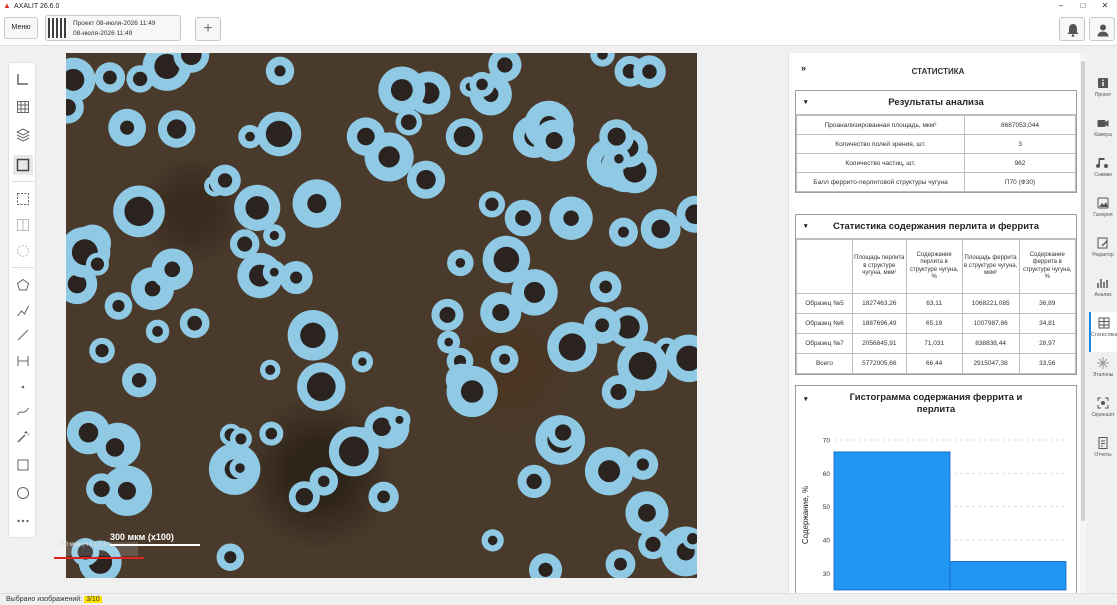 This screenshot has height=605, width=1117. I want to click on tool-polygon, so click(23, 285).